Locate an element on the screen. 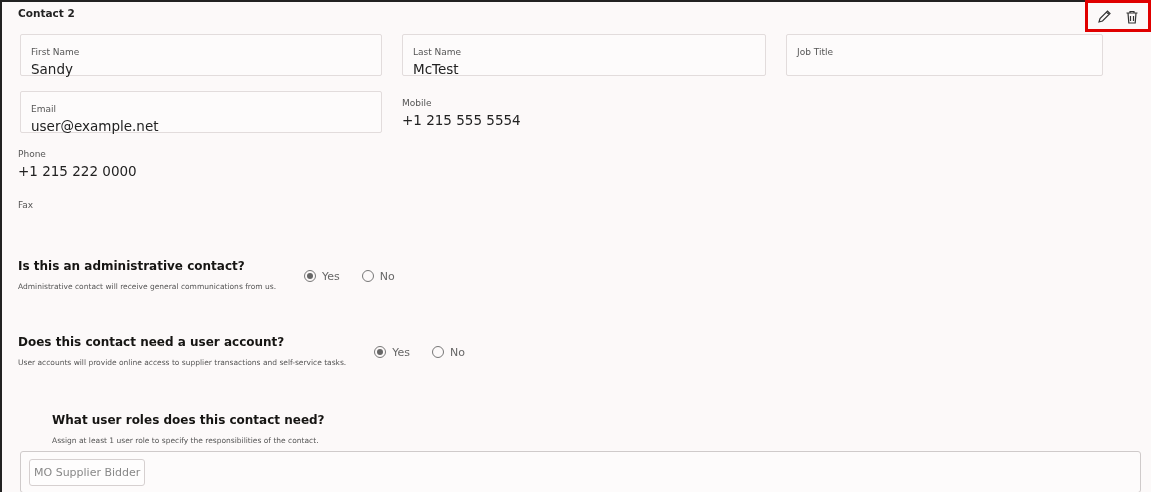  field-value: McTest is located at coordinates (436, 69).